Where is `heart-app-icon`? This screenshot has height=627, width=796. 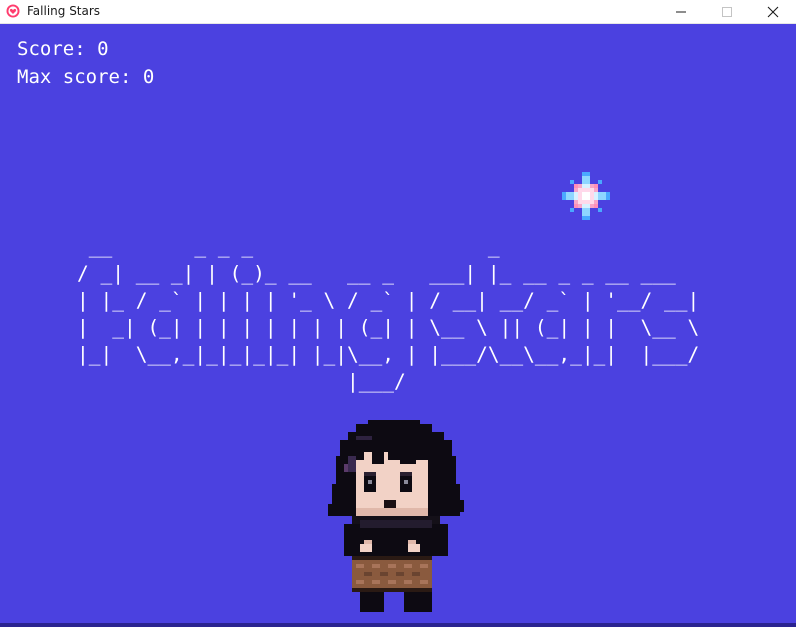 heart-app-icon is located at coordinates (13, 11).